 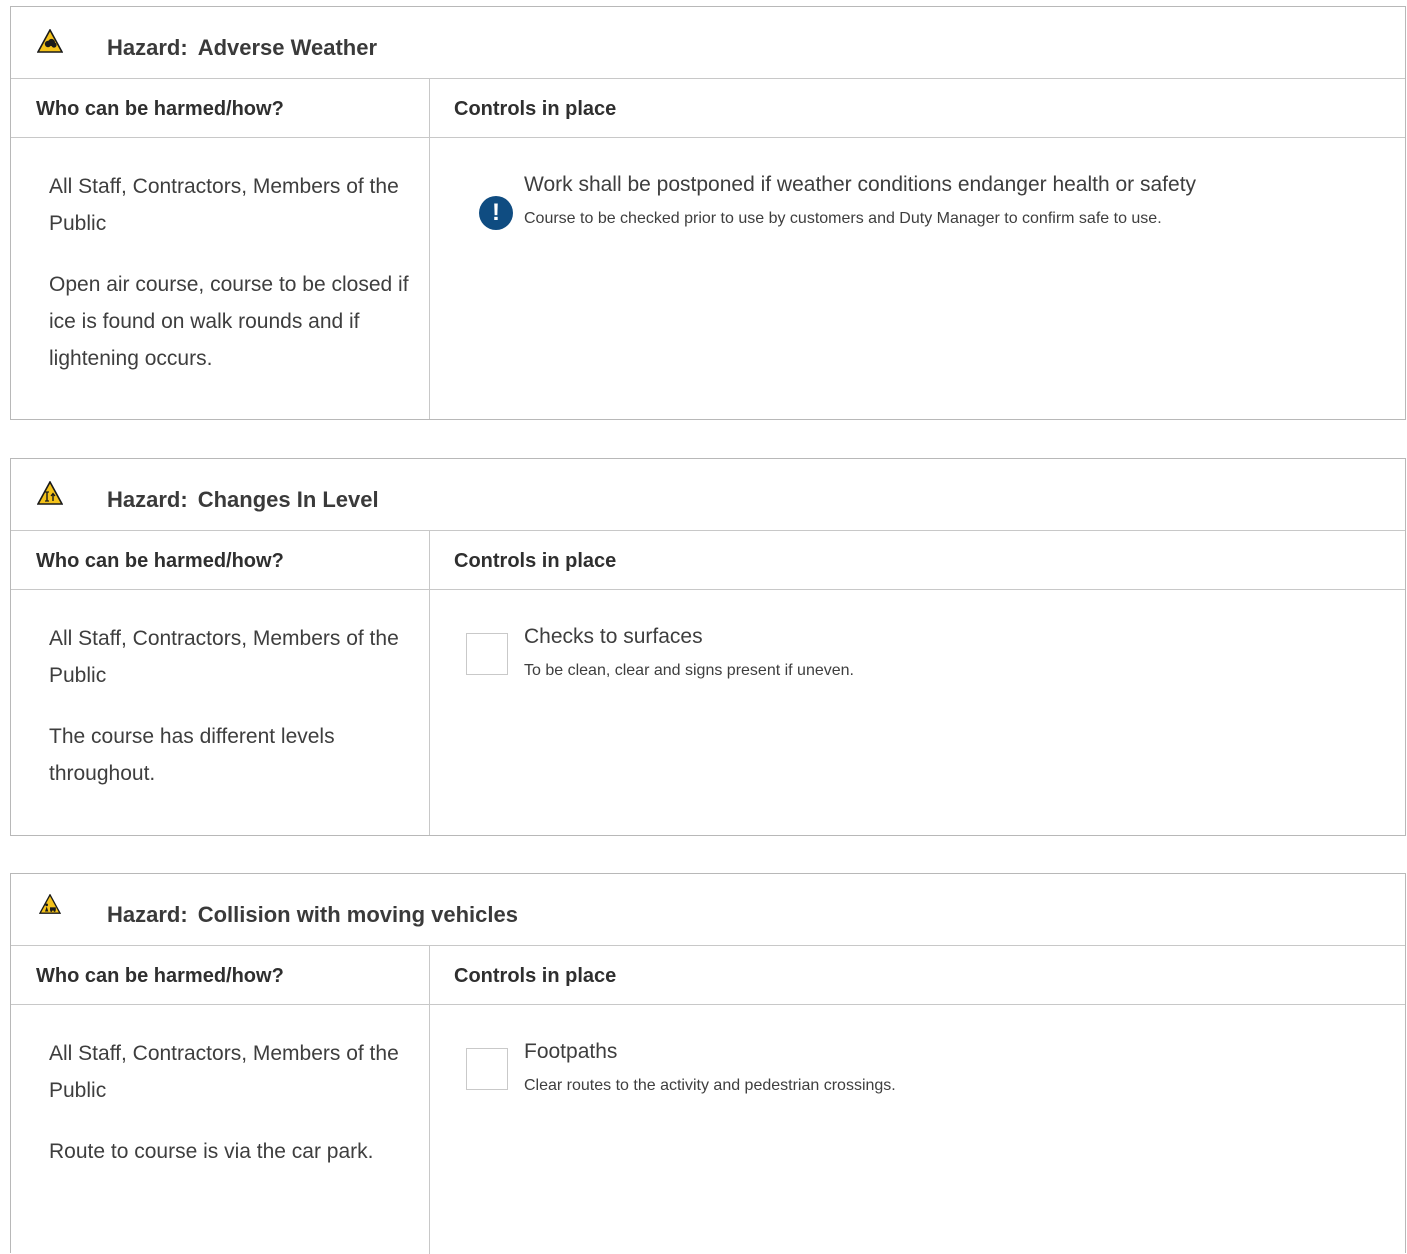 I want to click on hazard-description: Route to course is via the car park., so click(x=211, y=1151).